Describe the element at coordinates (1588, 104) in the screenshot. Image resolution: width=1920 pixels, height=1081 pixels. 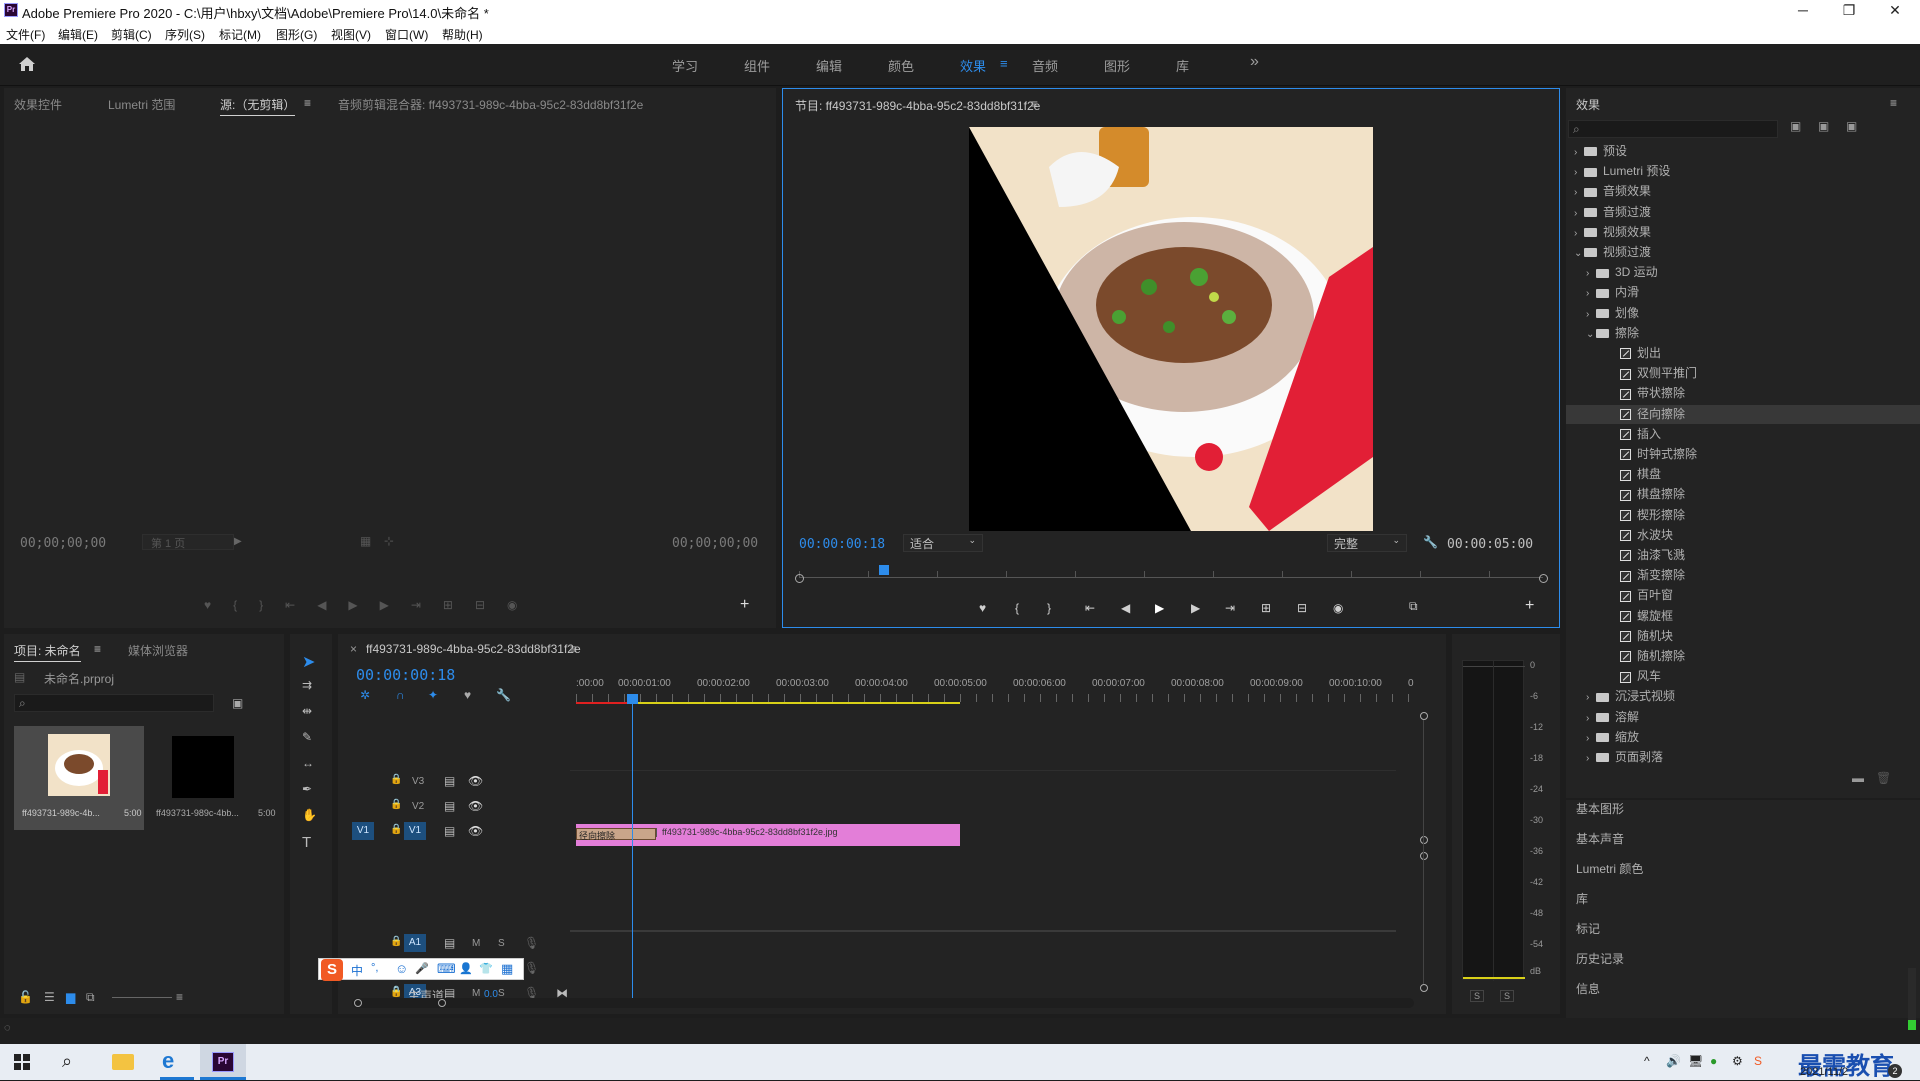
I see `effects-title: 效果` at that location.